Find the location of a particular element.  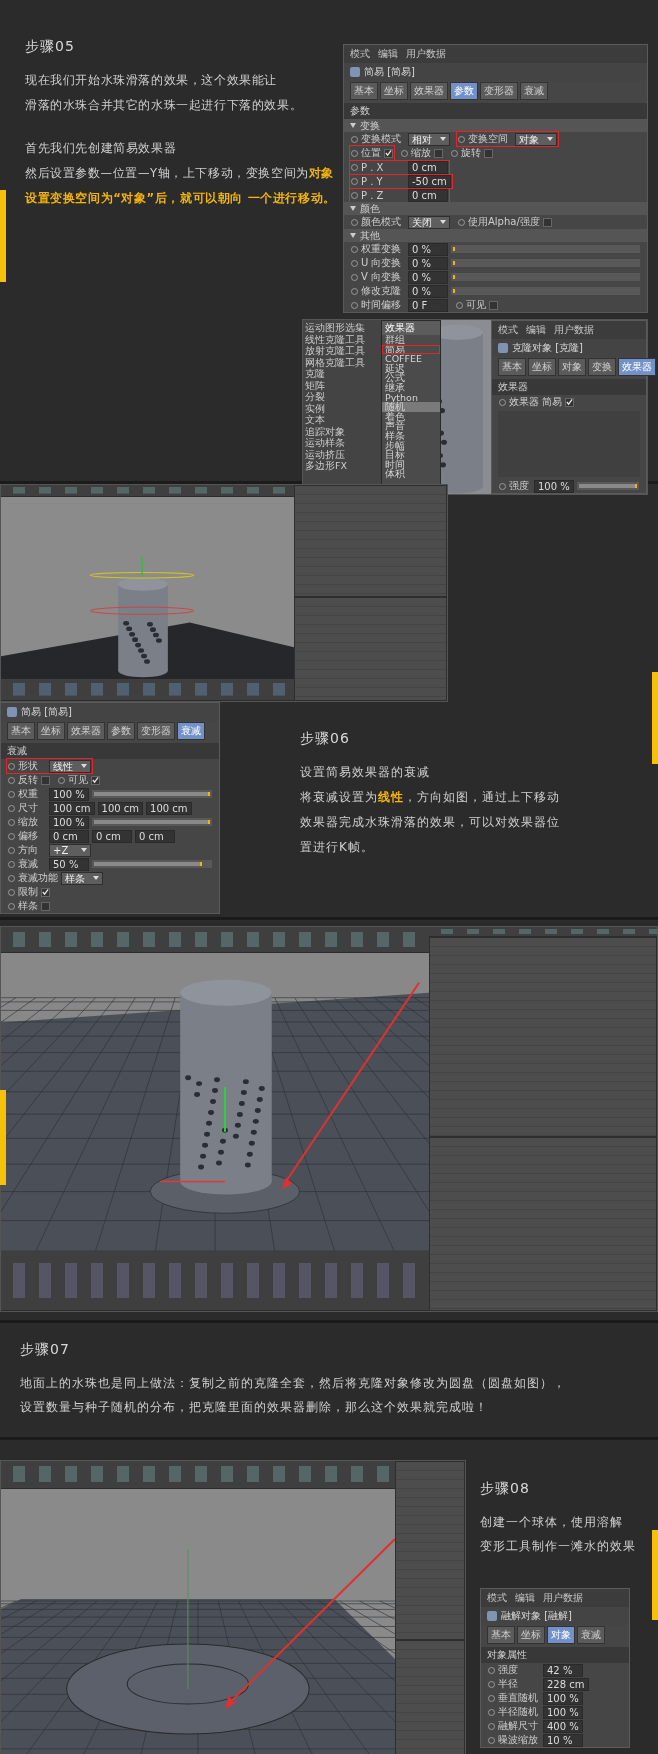

menu-item: 运动挤压 is located at coordinates (342, 454).